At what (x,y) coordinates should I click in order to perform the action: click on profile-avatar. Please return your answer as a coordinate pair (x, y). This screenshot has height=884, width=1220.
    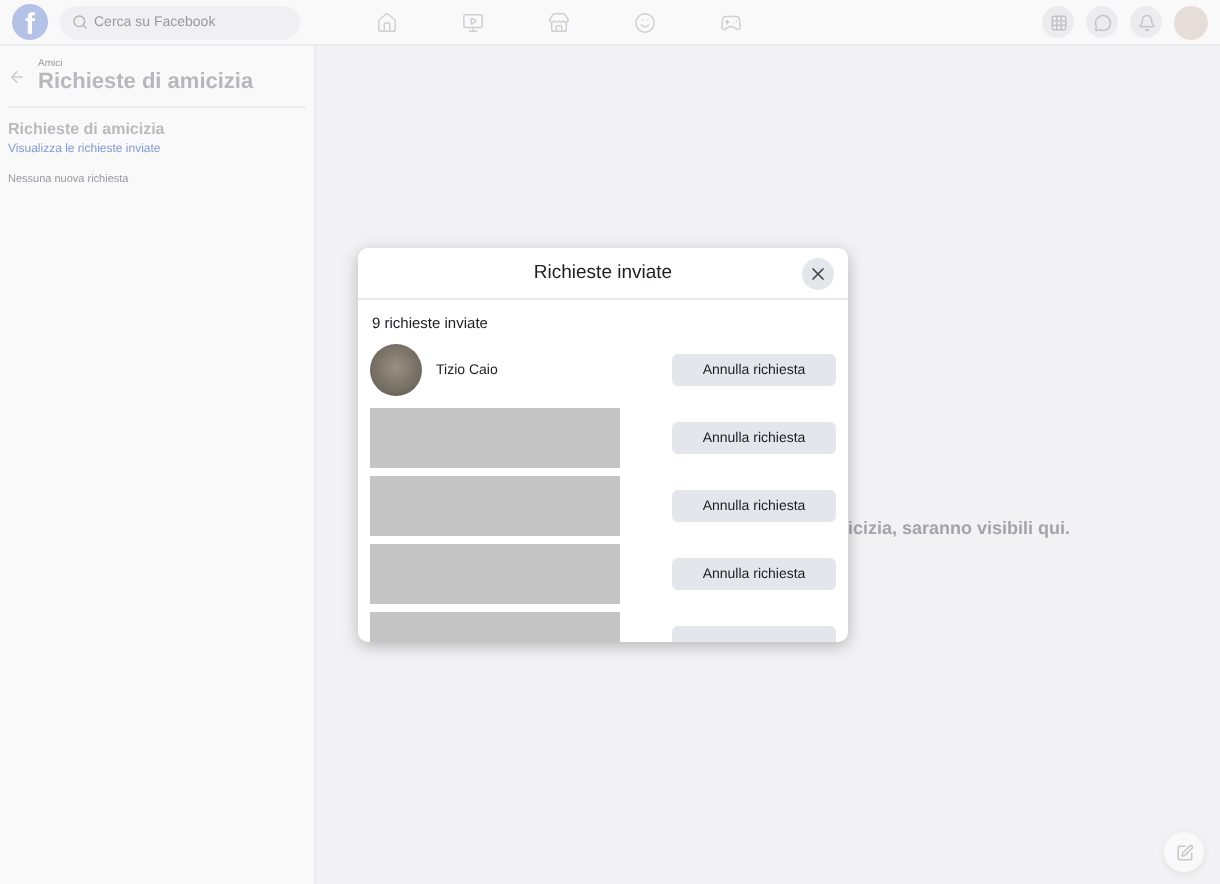
    Looking at the image, I should click on (1191, 22).